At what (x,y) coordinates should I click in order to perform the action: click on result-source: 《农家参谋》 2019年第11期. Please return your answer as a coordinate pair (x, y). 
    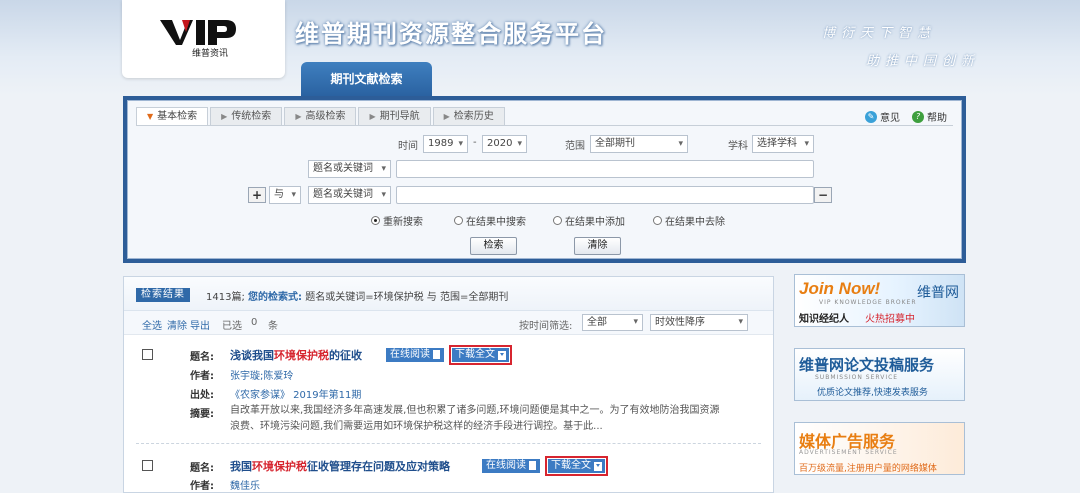
    Looking at the image, I should click on (295, 393).